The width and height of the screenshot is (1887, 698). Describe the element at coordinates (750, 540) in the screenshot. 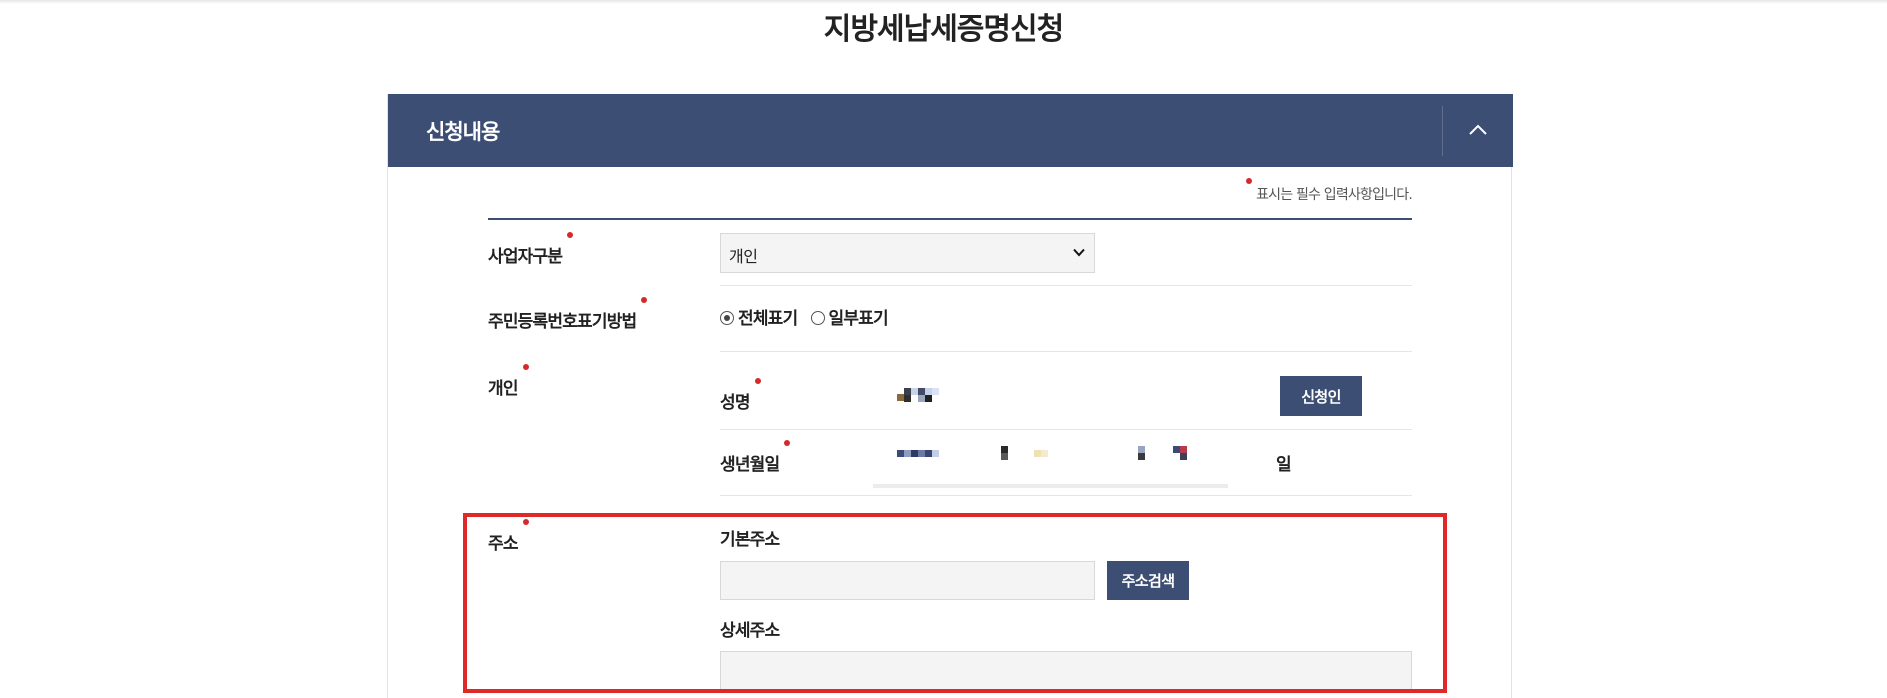

I see `basic-address-label: 기본주소` at that location.